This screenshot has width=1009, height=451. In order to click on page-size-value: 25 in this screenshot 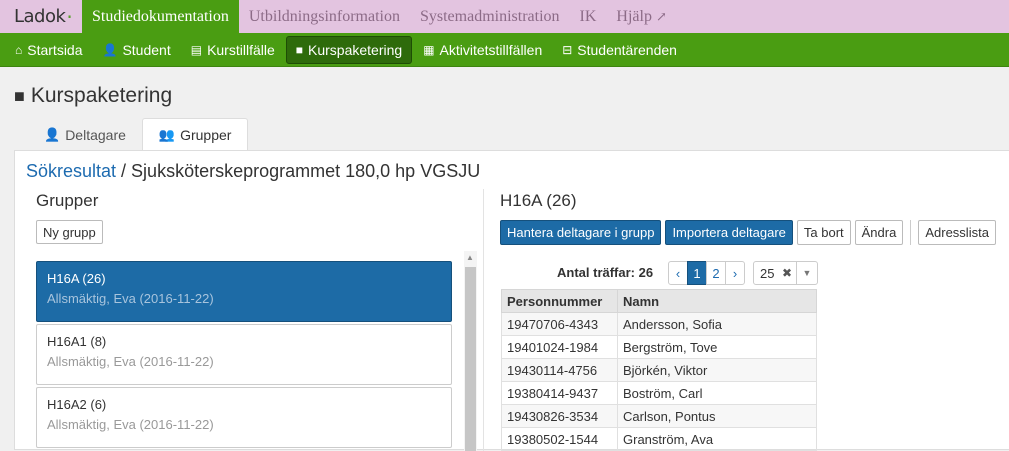, I will do `click(767, 273)`.